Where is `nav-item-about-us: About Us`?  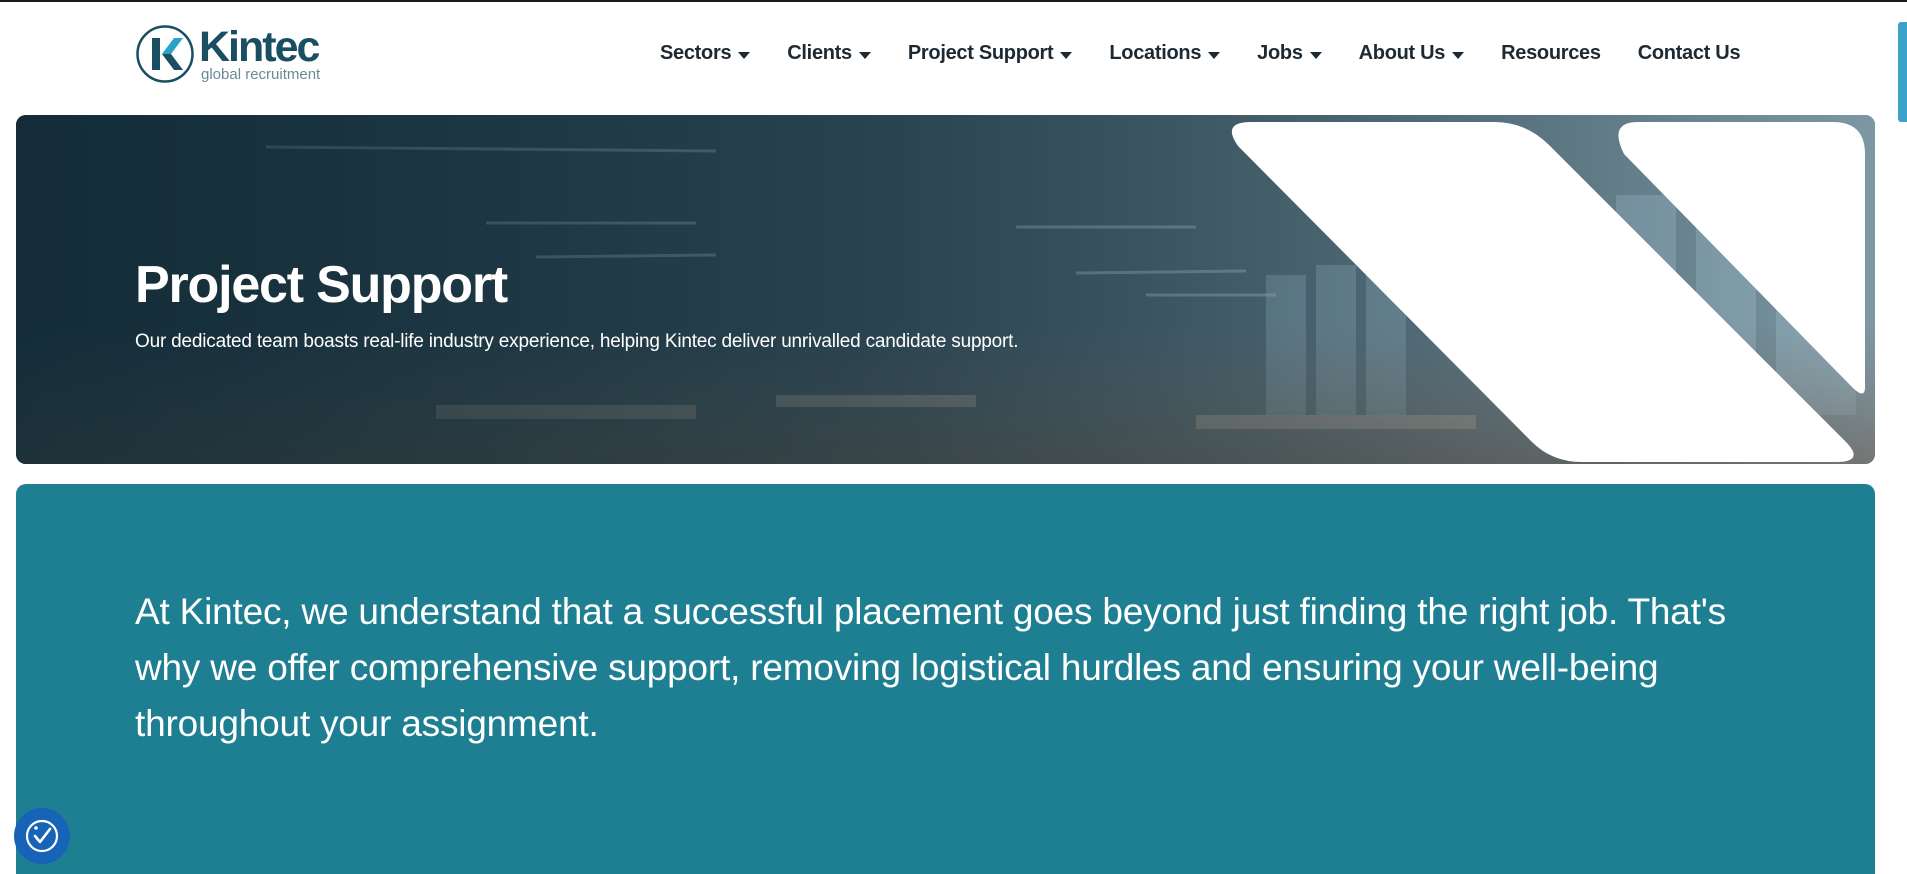 nav-item-about-us: About Us is located at coordinates (1411, 53).